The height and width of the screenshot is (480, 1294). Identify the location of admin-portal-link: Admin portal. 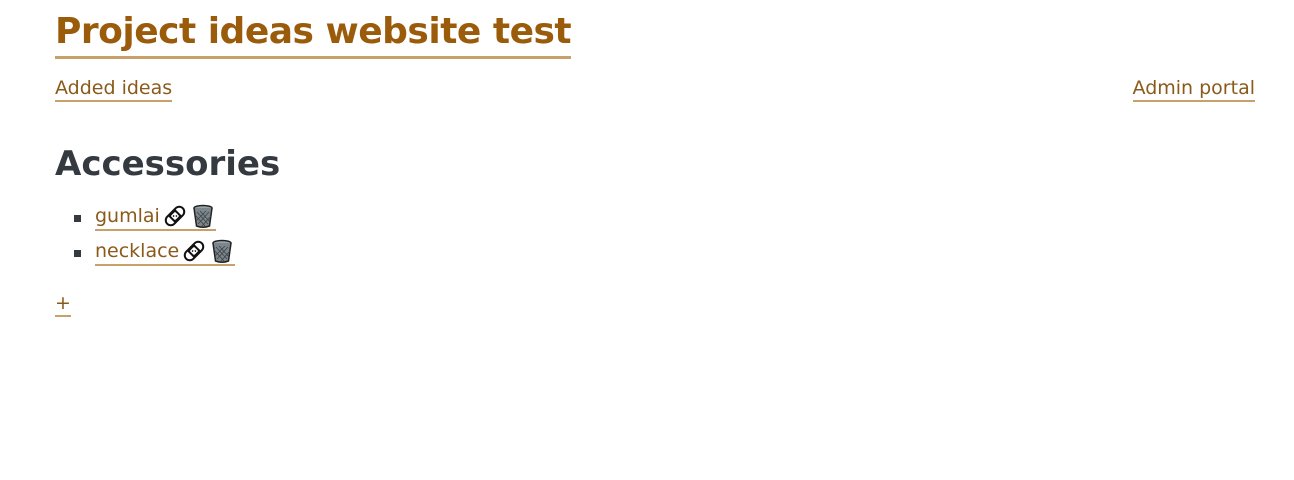
(1193, 89).